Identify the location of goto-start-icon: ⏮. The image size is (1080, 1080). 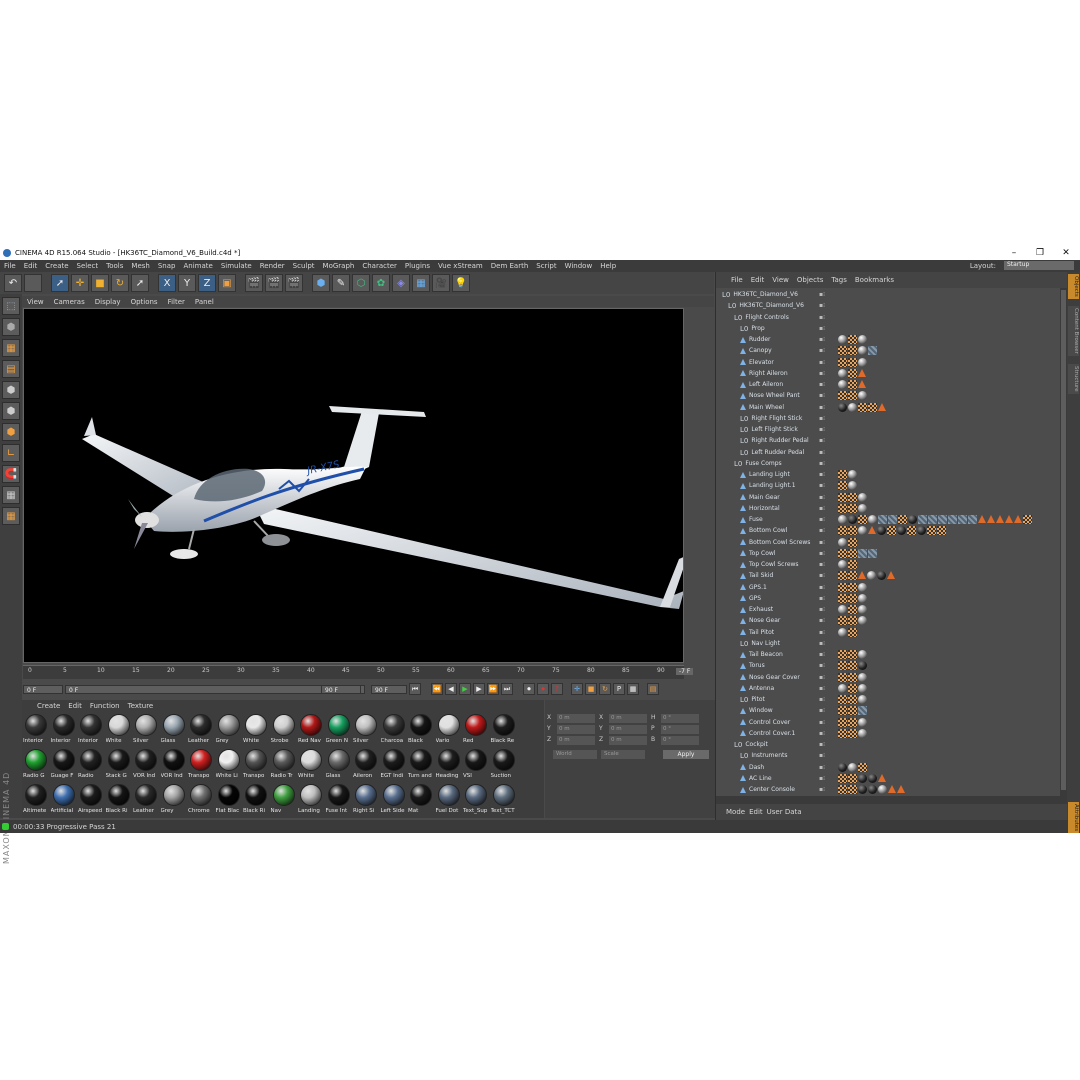
(415, 689).